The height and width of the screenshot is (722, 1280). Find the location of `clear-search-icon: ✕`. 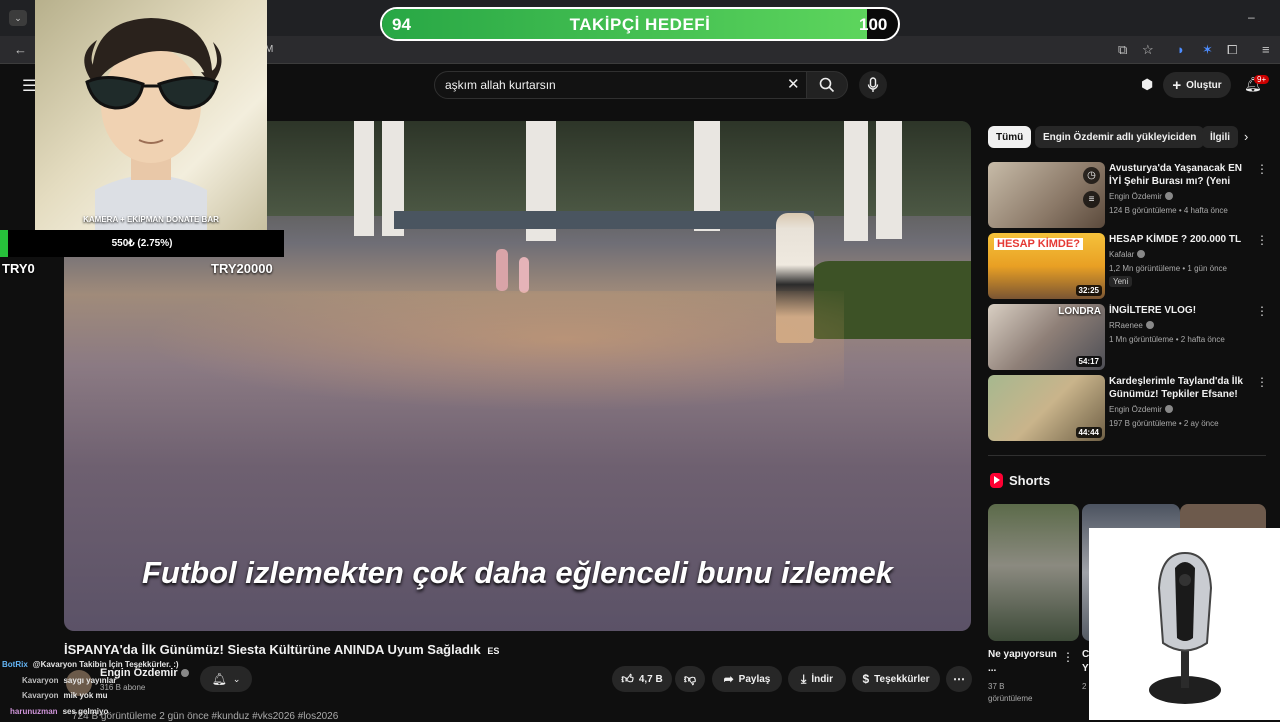

clear-search-icon: ✕ is located at coordinates (793, 84).